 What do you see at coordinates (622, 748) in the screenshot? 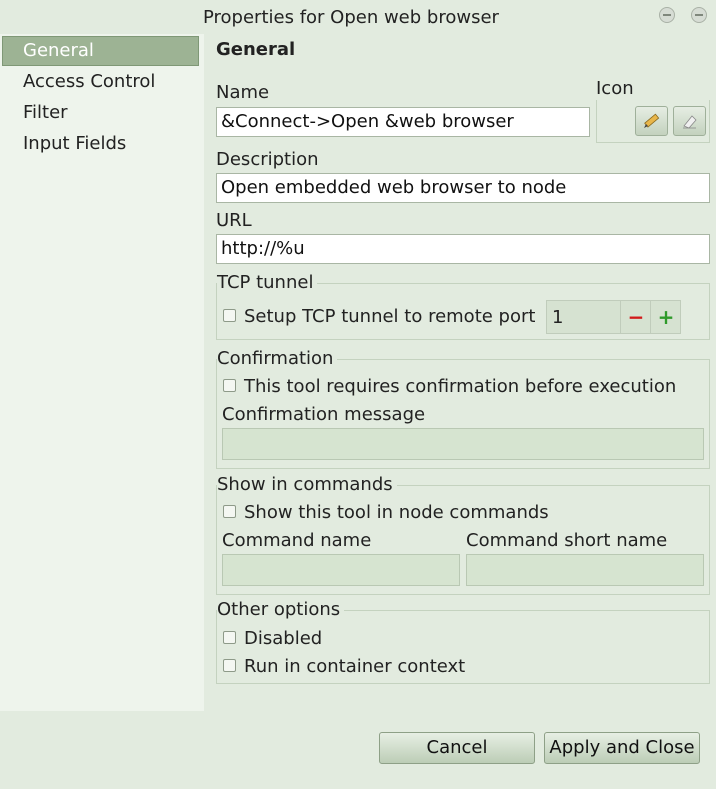
I see `apply-and-close-button: Apply and Close` at bounding box center [622, 748].